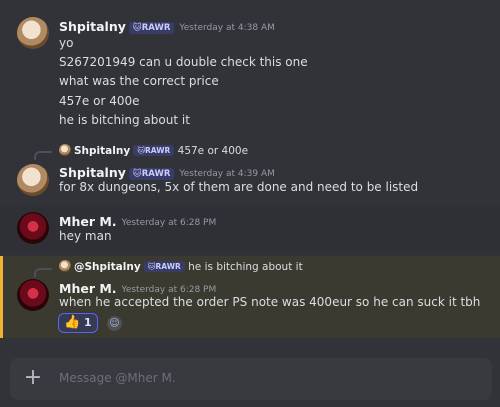 The height and width of the screenshot is (407, 500). I want to click on message-header: Mher M. Yesterday at 6:28 PM, so click(137, 220).